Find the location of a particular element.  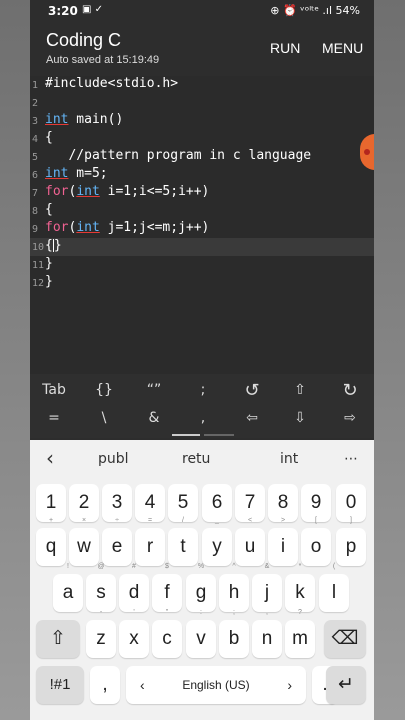

quotes-key: “” is located at coordinates (154, 390).